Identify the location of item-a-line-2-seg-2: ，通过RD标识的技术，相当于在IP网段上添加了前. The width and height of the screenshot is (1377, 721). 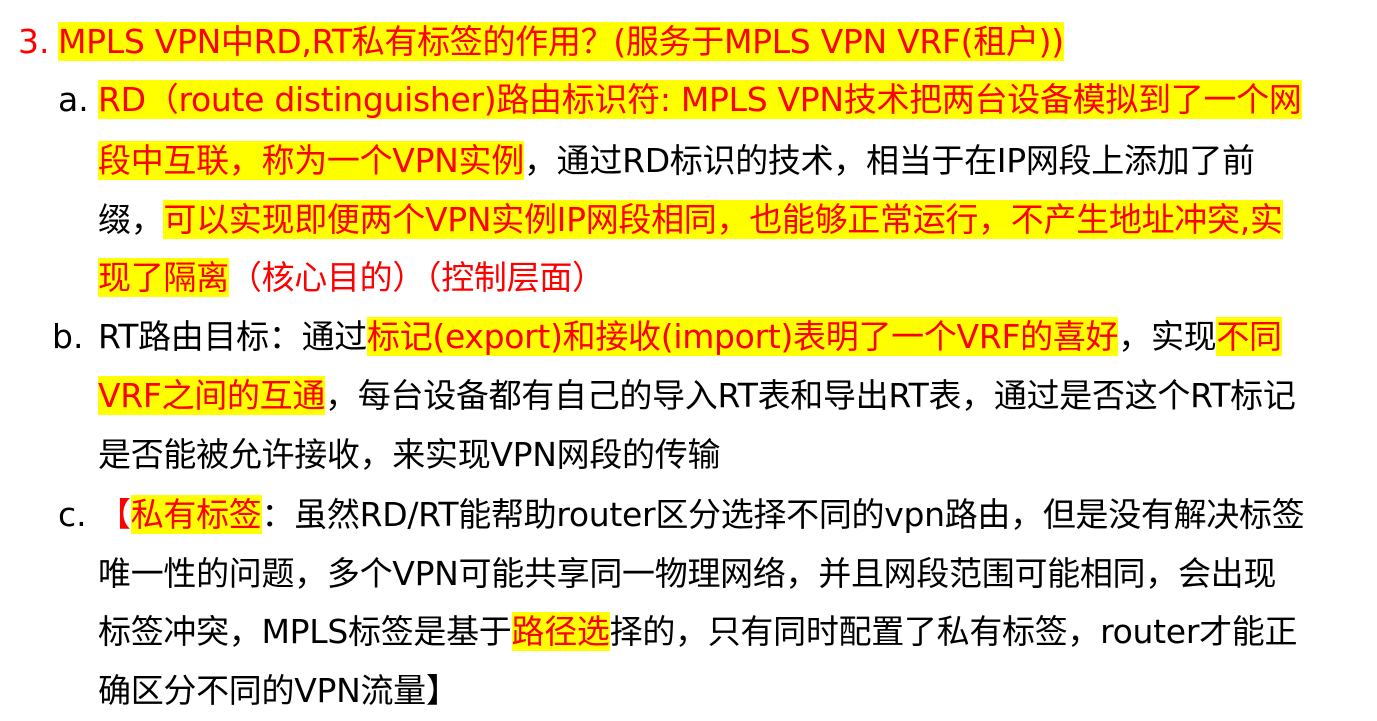
(889, 160).